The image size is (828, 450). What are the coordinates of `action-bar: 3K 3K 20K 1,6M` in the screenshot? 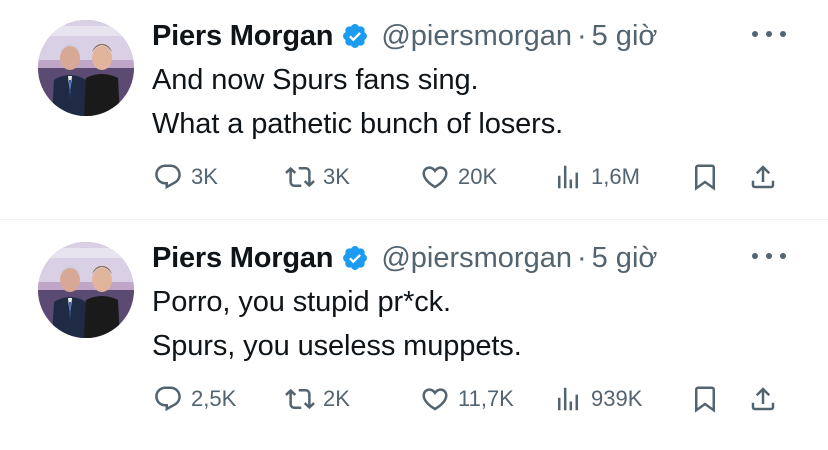 It's located at (414, 177).